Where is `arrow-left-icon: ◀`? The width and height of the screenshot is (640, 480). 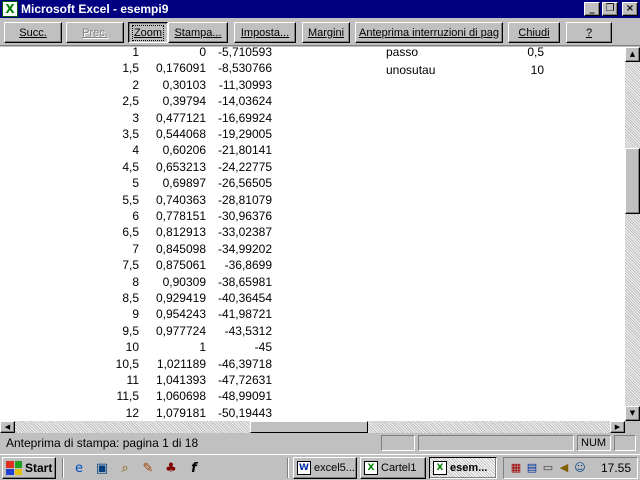 arrow-left-icon: ◀ is located at coordinates (7, 426).